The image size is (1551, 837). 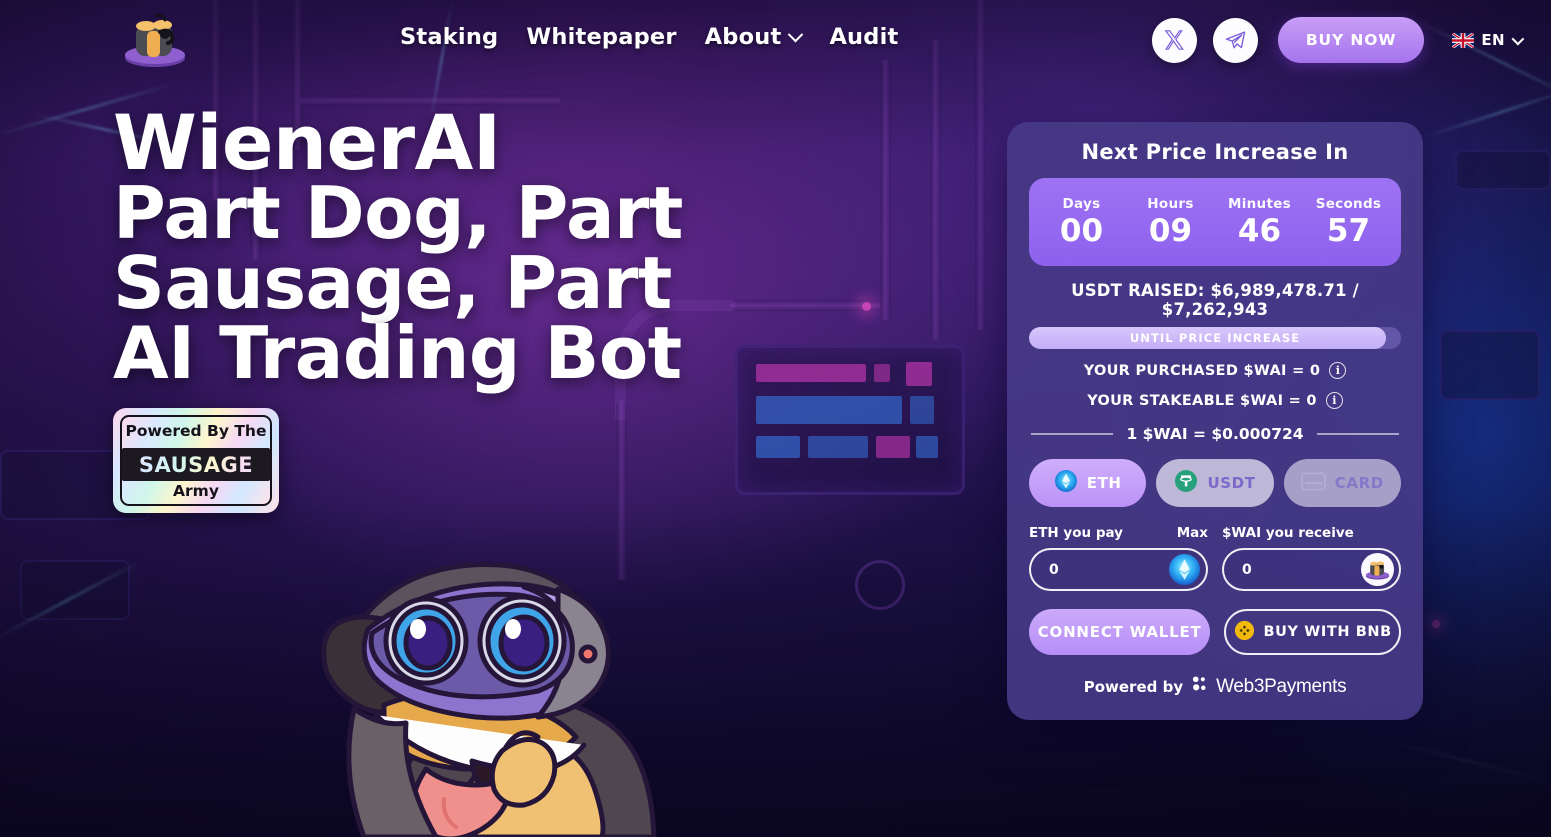 I want to click on countdown-hours-label: Hours, so click(x=1170, y=204).